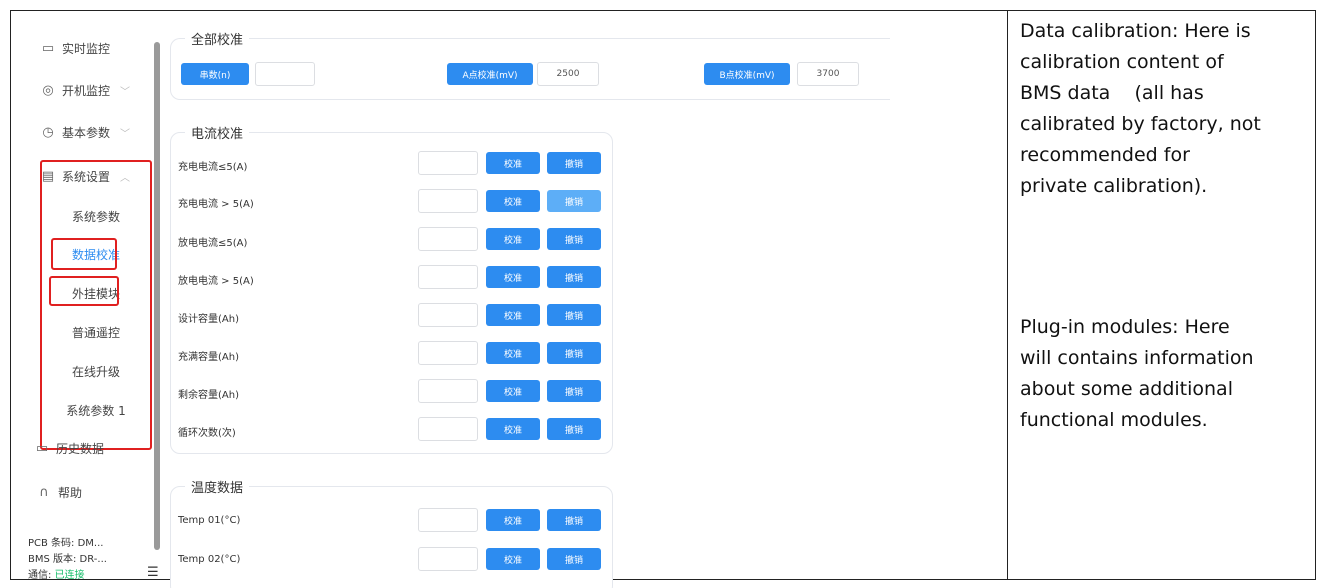 This screenshot has width=1327, height=588. I want to click on desc-line: BMS data (all has, so click(1112, 93).